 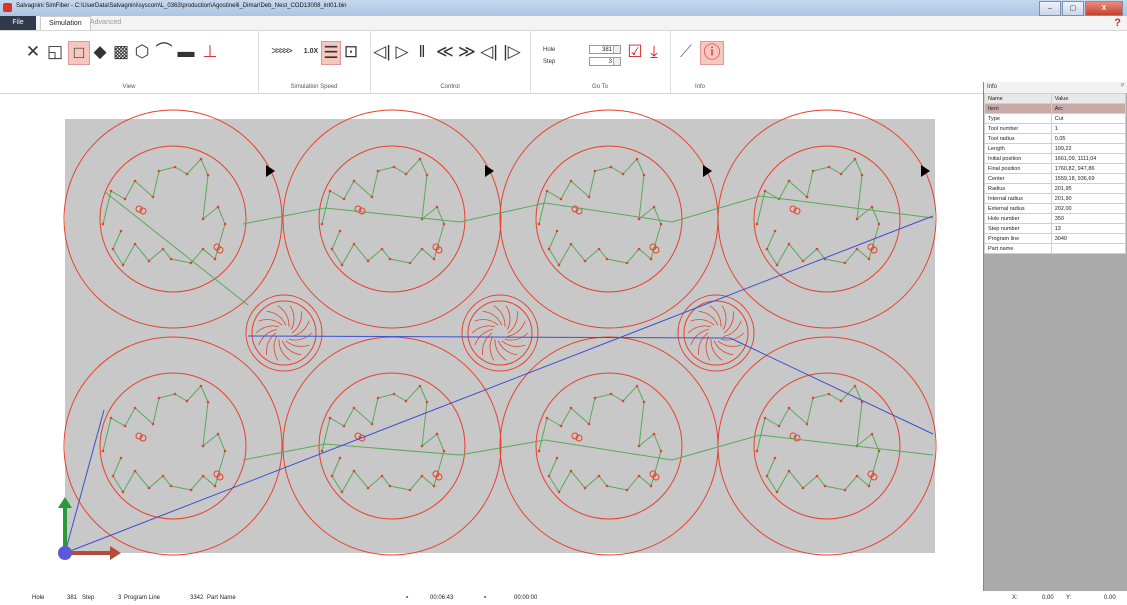 What do you see at coordinates (100, 52) in the screenshot?
I see `solid-view-icon: ◆` at bounding box center [100, 52].